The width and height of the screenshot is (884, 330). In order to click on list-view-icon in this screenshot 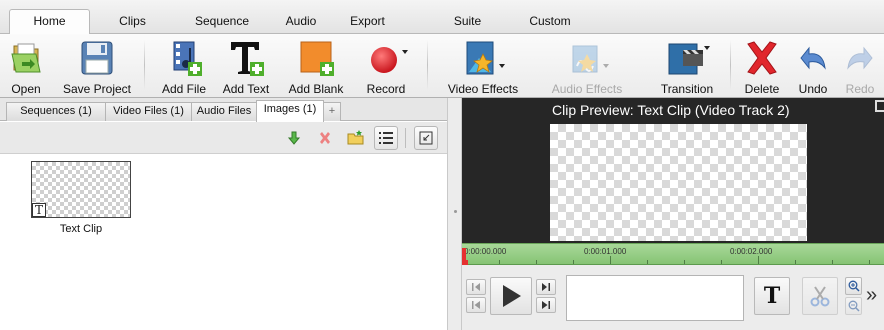, I will do `click(386, 138)`.